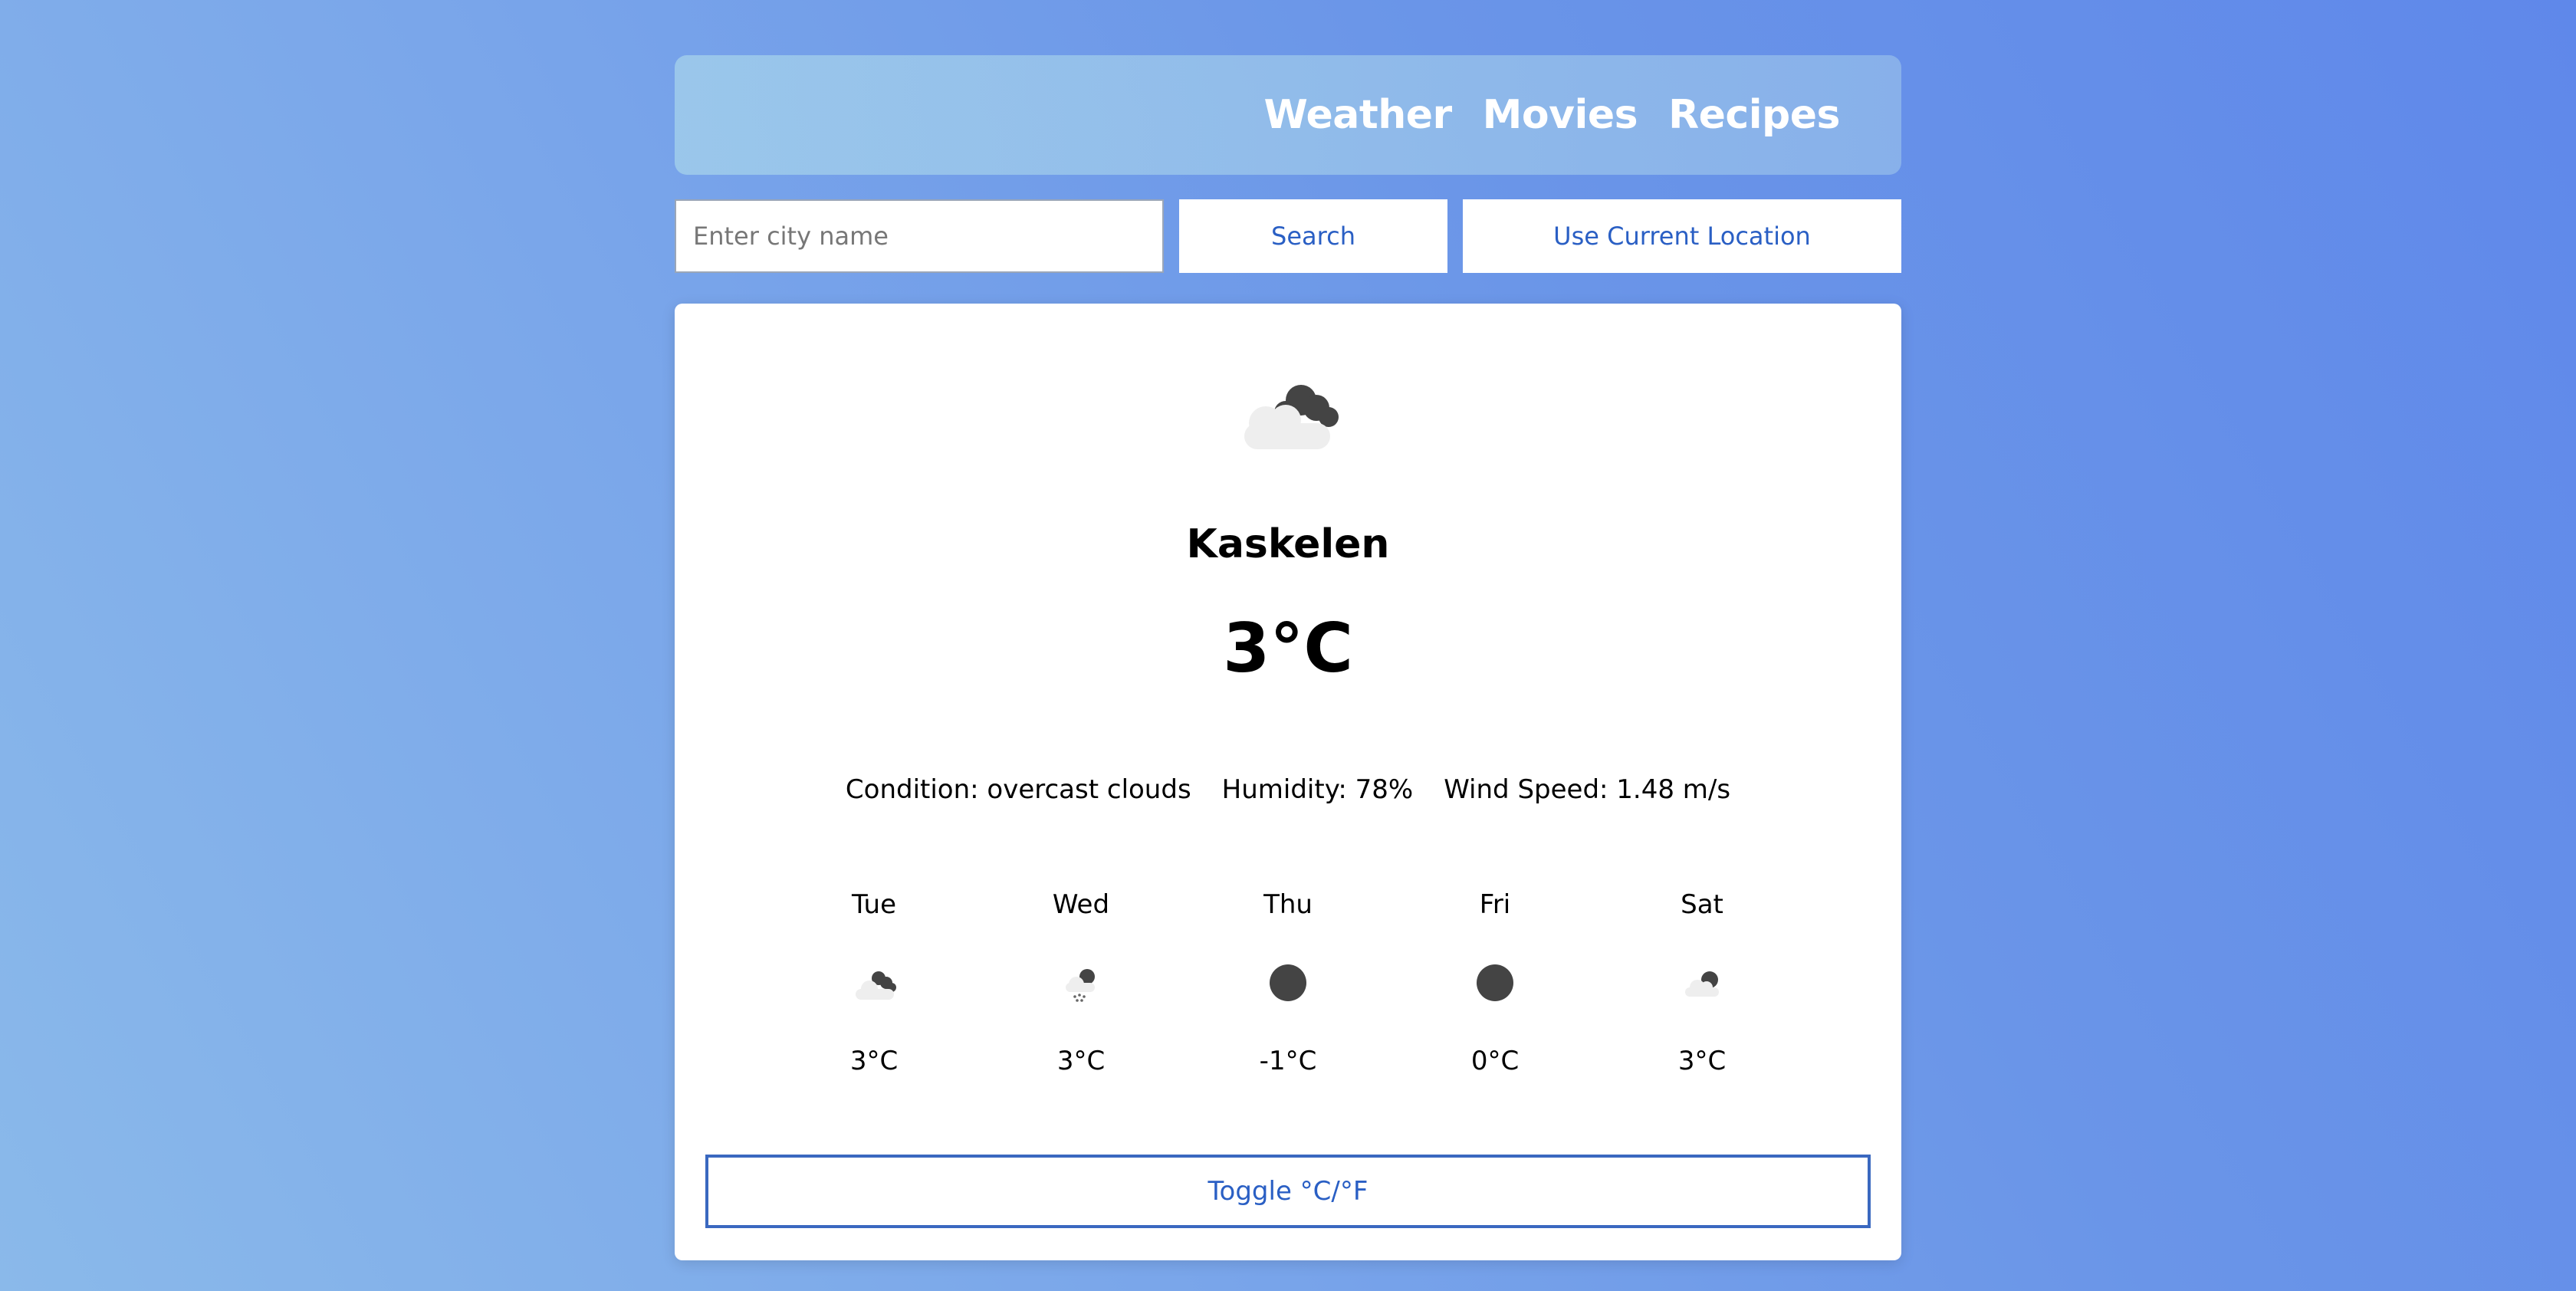  Describe the element at coordinates (874, 905) in the screenshot. I see `forecast-day-name: Tue` at that location.